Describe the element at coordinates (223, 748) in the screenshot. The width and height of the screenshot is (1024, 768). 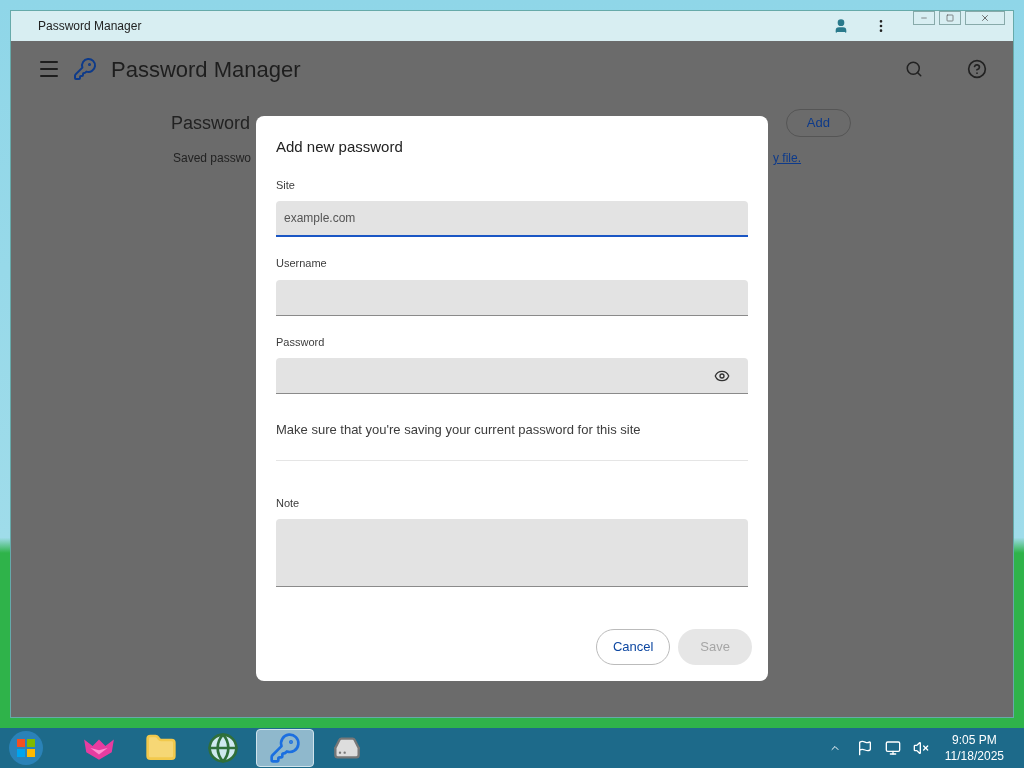
I see `globe-icon` at that location.